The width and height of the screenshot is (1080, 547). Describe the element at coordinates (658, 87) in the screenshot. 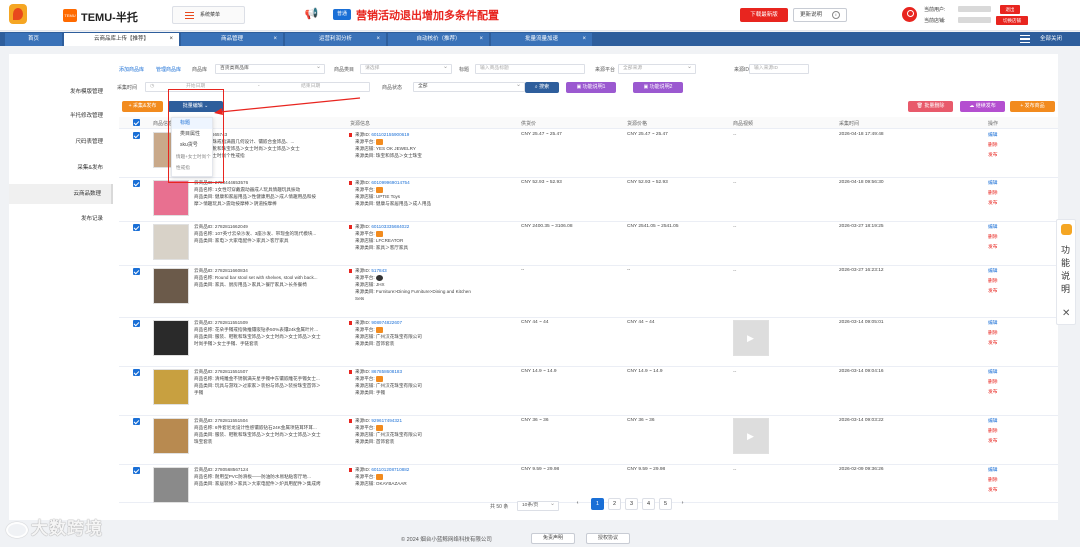

I see `help-2-button: ▣ 功能说明2` at that location.